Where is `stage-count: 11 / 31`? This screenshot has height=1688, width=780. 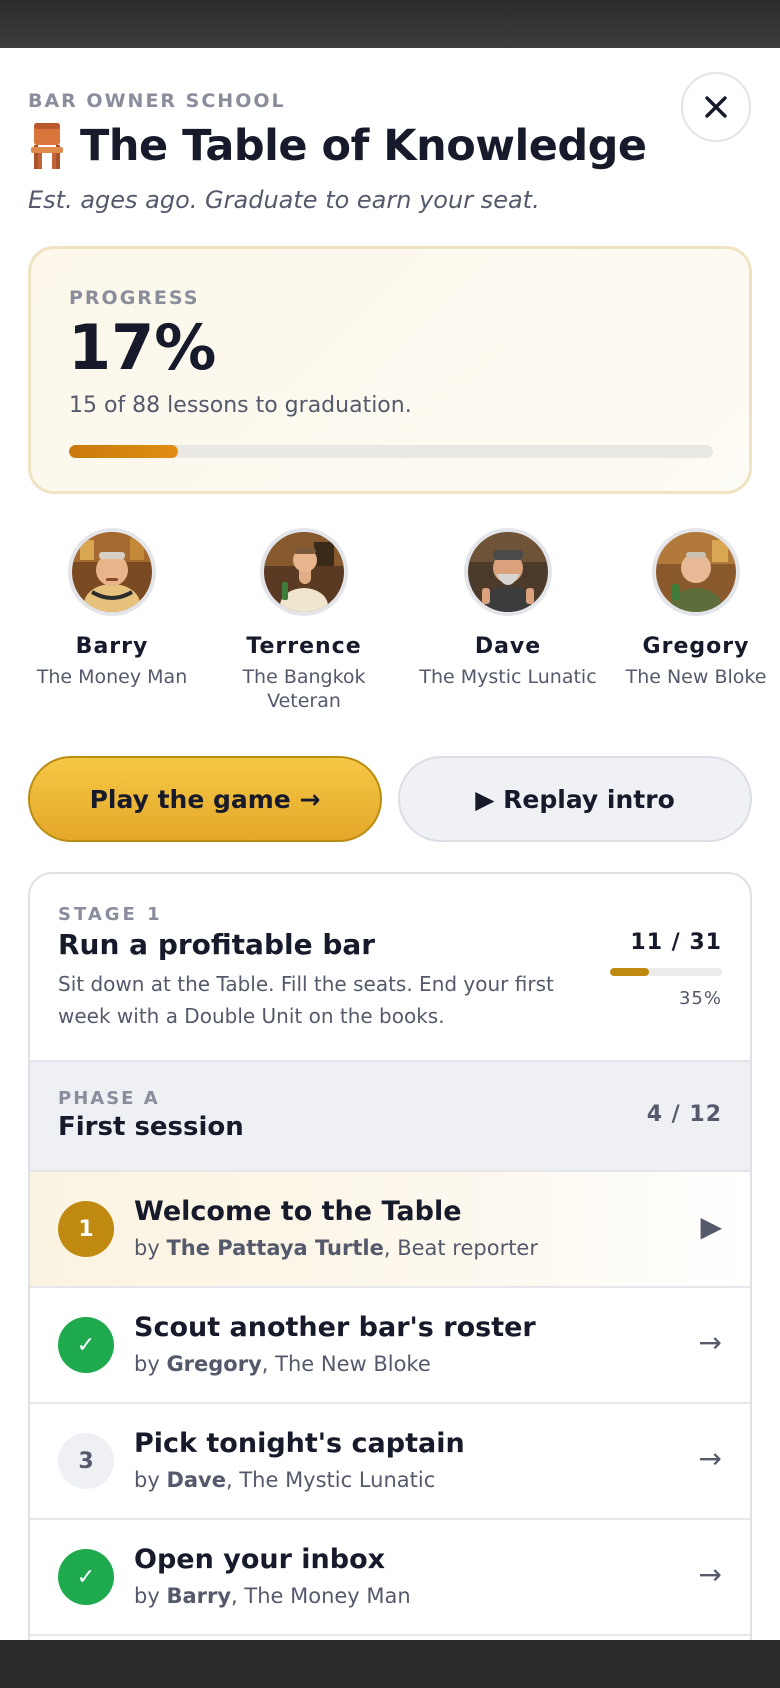 stage-count: 11 / 31 is located at coordinates (676, 942).